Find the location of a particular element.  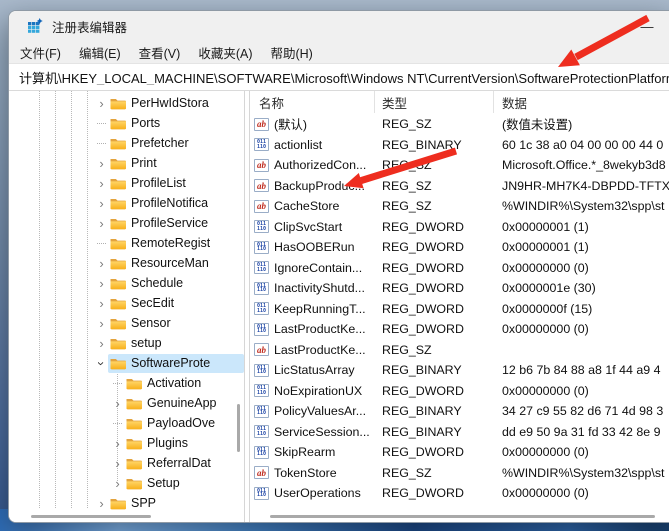

tree-item-setup: › setup is located at coordinates (126, 343).